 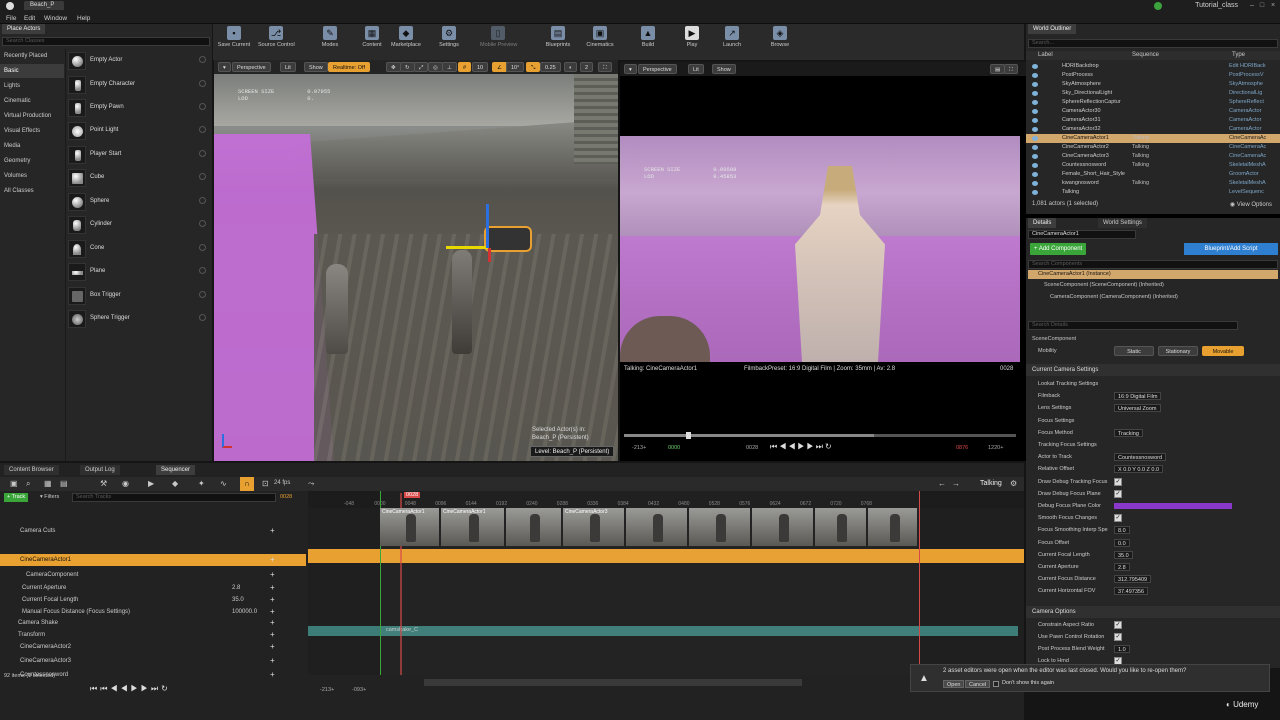 I want to click on curve-icon: ∿, so click(x=223, y=483).